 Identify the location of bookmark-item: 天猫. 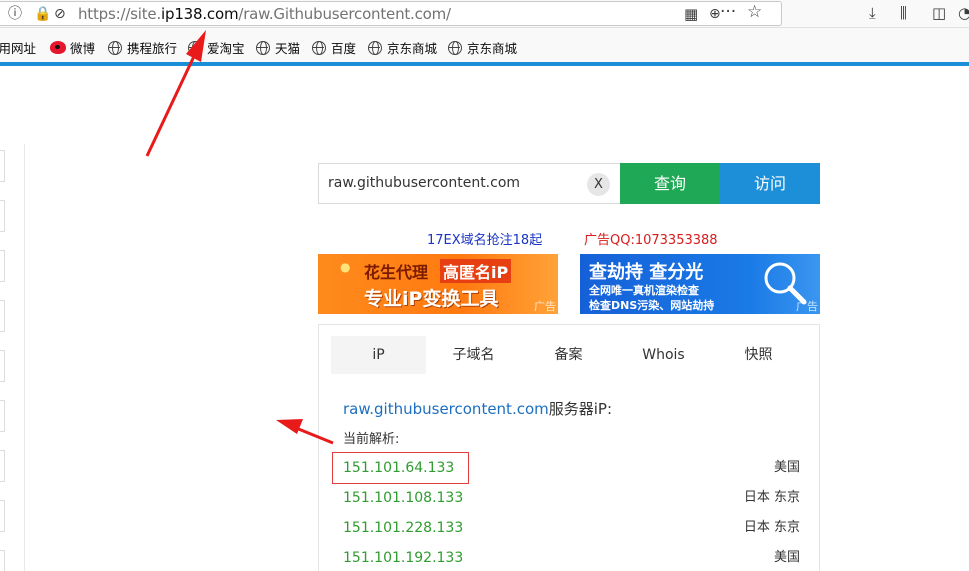
(278, 47).